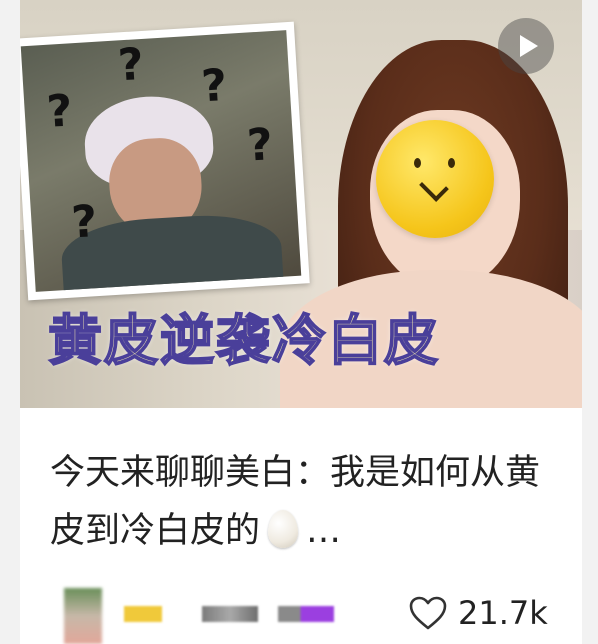 Image resolution: width=598 pixels, height=644 pixels. I want to click on post-footer: 21.7k, so click(301, 616).